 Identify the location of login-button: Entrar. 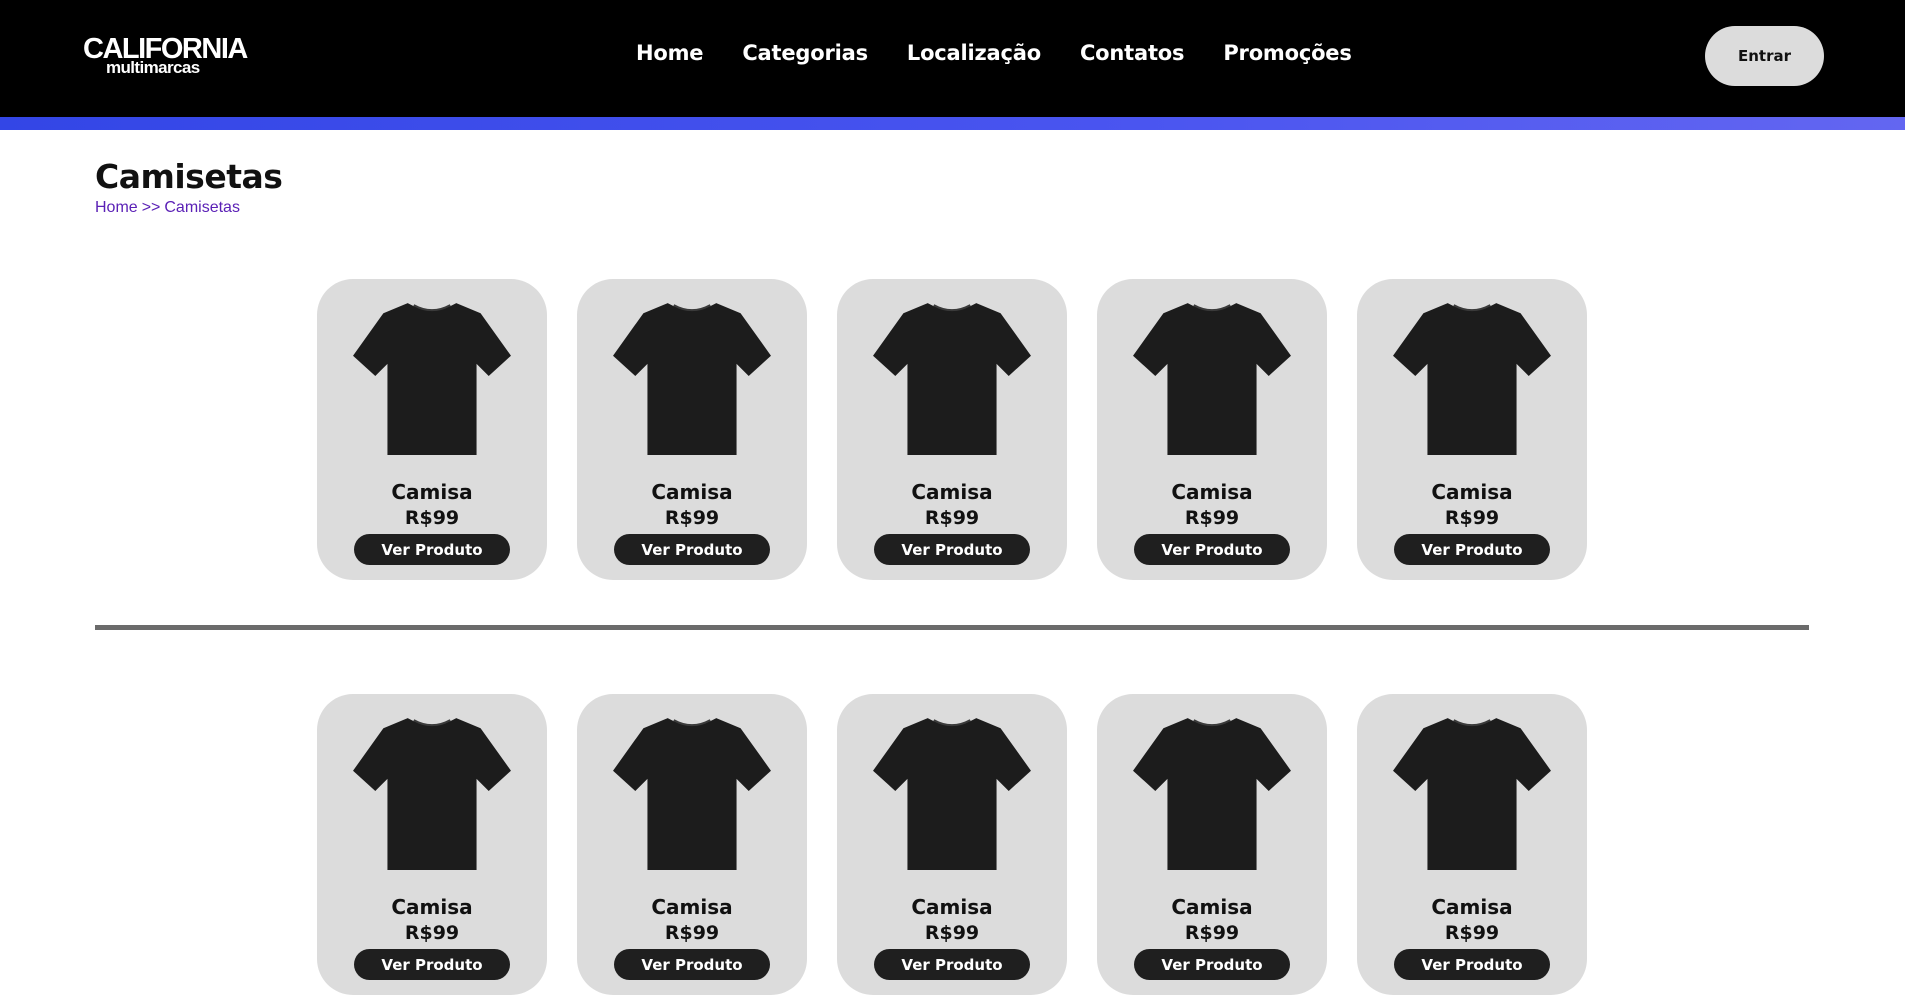
(1764, 56).